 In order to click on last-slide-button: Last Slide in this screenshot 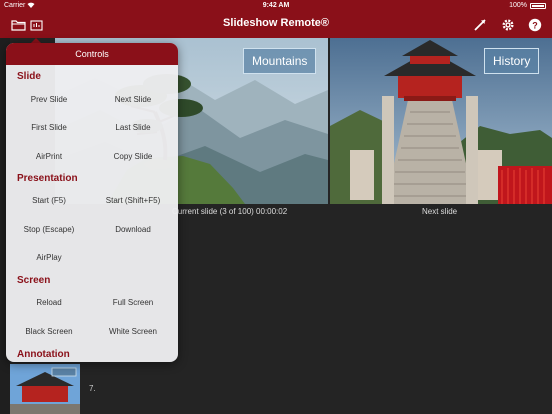, I will do `click(133, 127)`.